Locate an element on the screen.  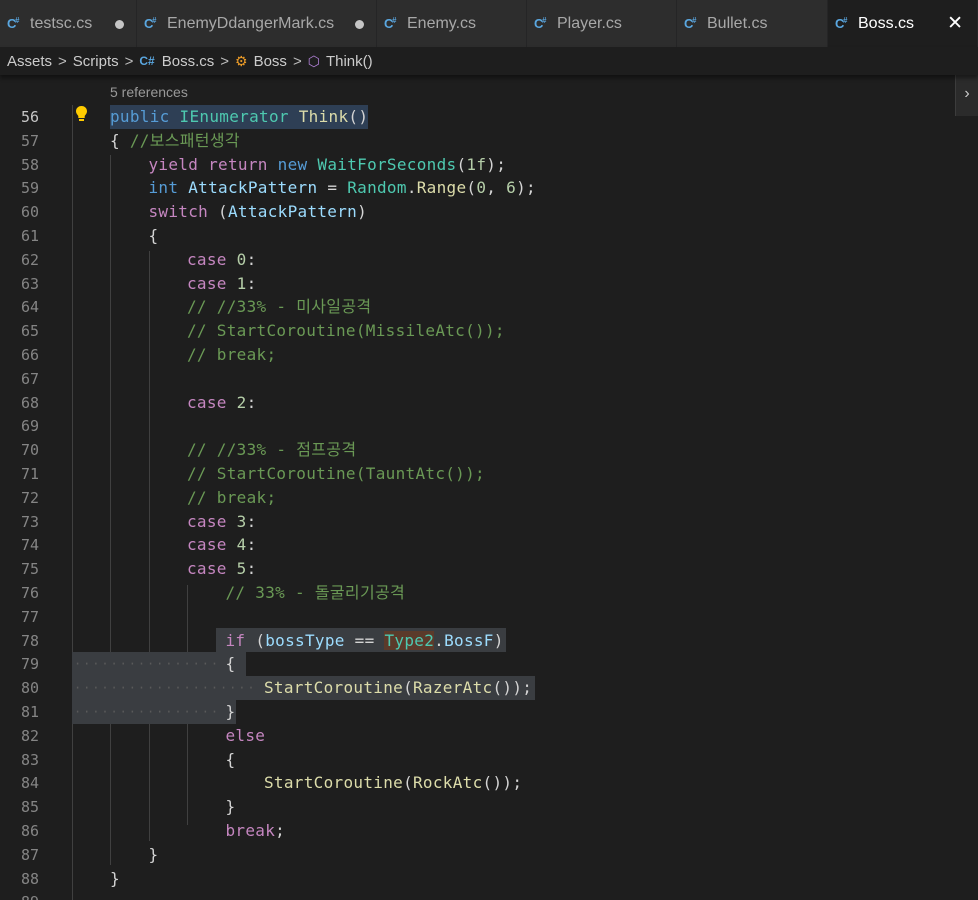
code-text: // StartCoroutine(MissileAtc()); is located at coordinates (346, 331).